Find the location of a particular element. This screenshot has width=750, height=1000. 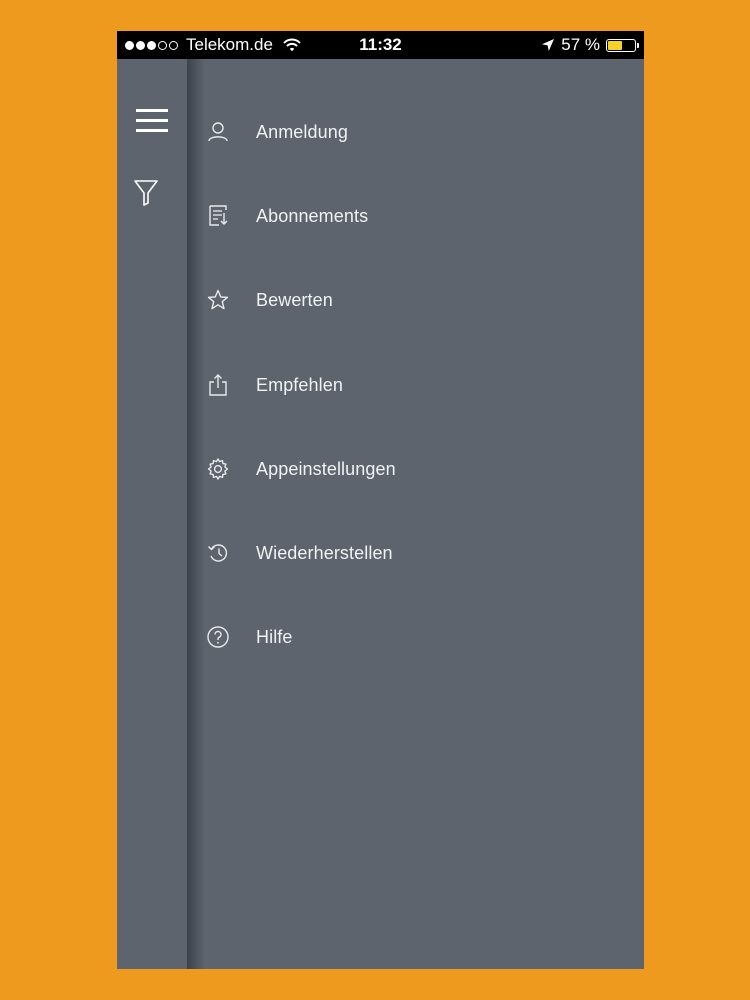

filter-icon is located at coordinates (146, 193).